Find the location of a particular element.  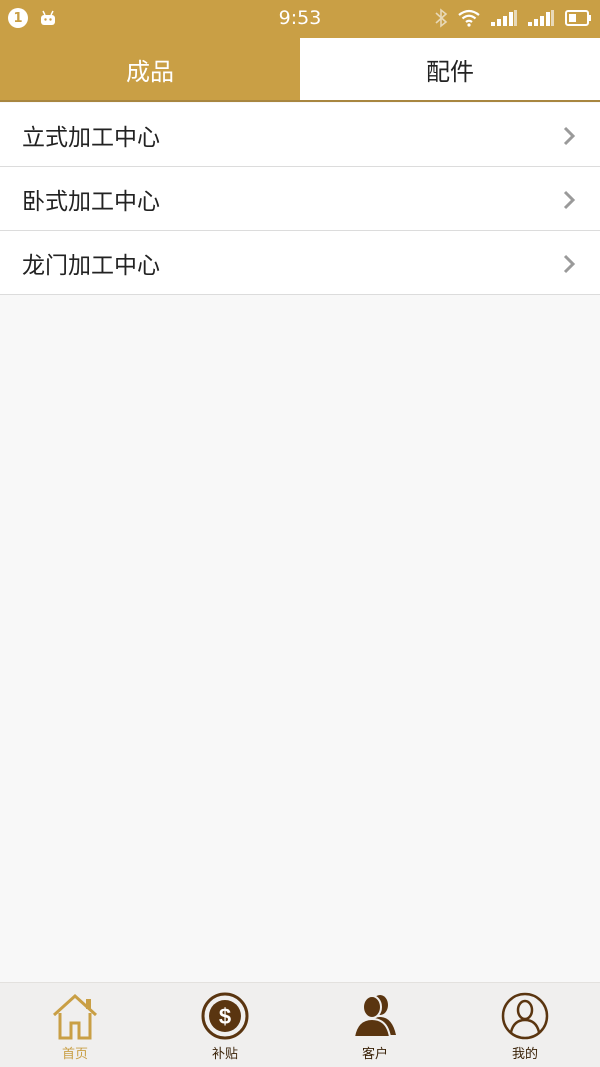

nav-home: 首页 is located at coordinates (75, 1025).